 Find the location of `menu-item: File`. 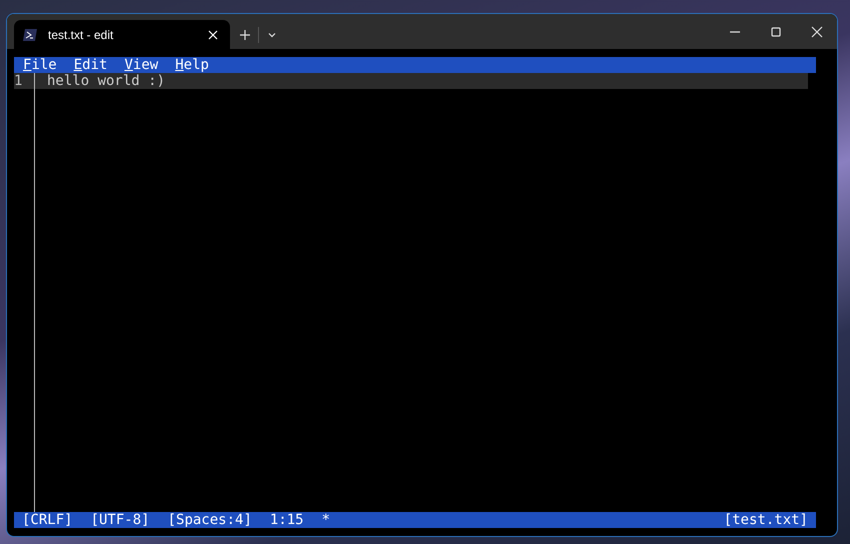

menu-item: File is located at coordinates (40, 65).